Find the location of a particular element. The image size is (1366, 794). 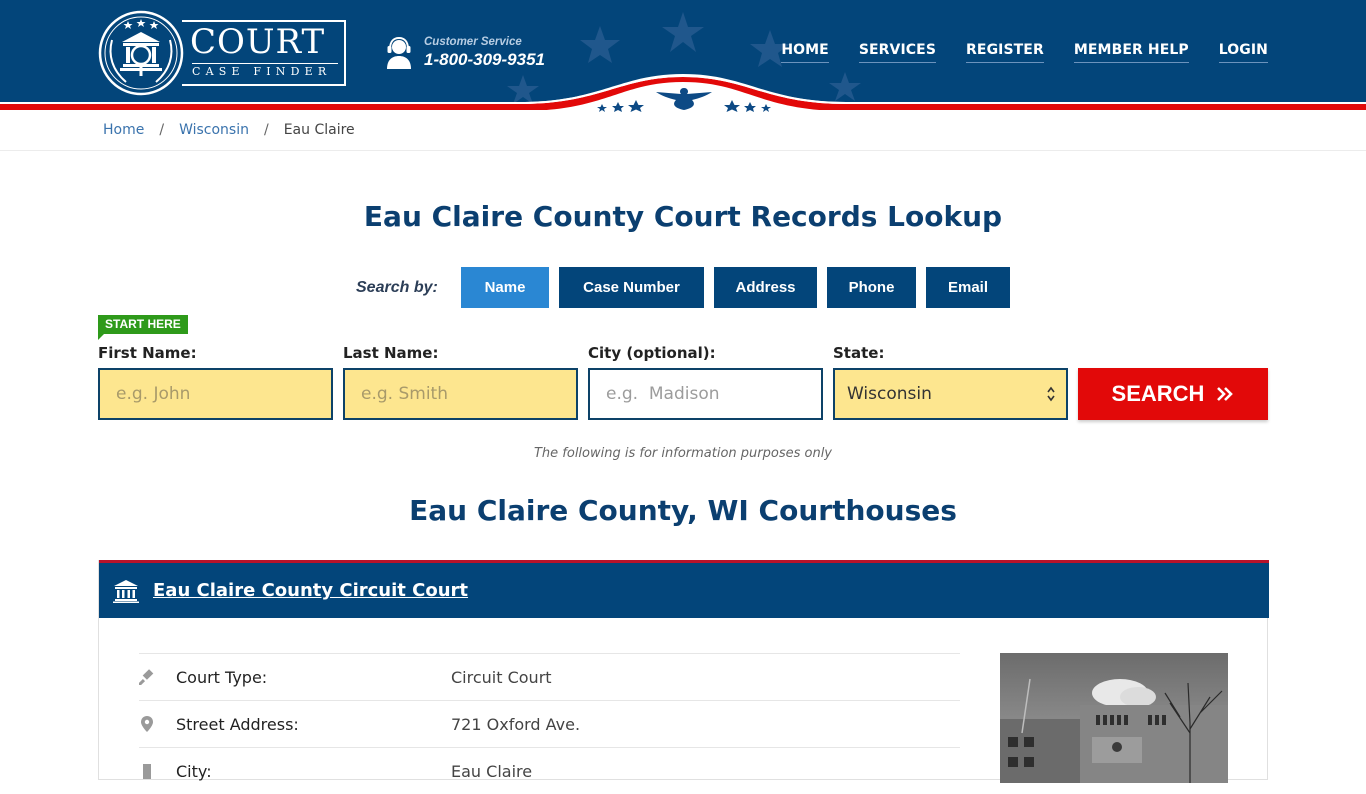

detail-value: 721 Oxford Ave. is located at coordinates (516, 724).